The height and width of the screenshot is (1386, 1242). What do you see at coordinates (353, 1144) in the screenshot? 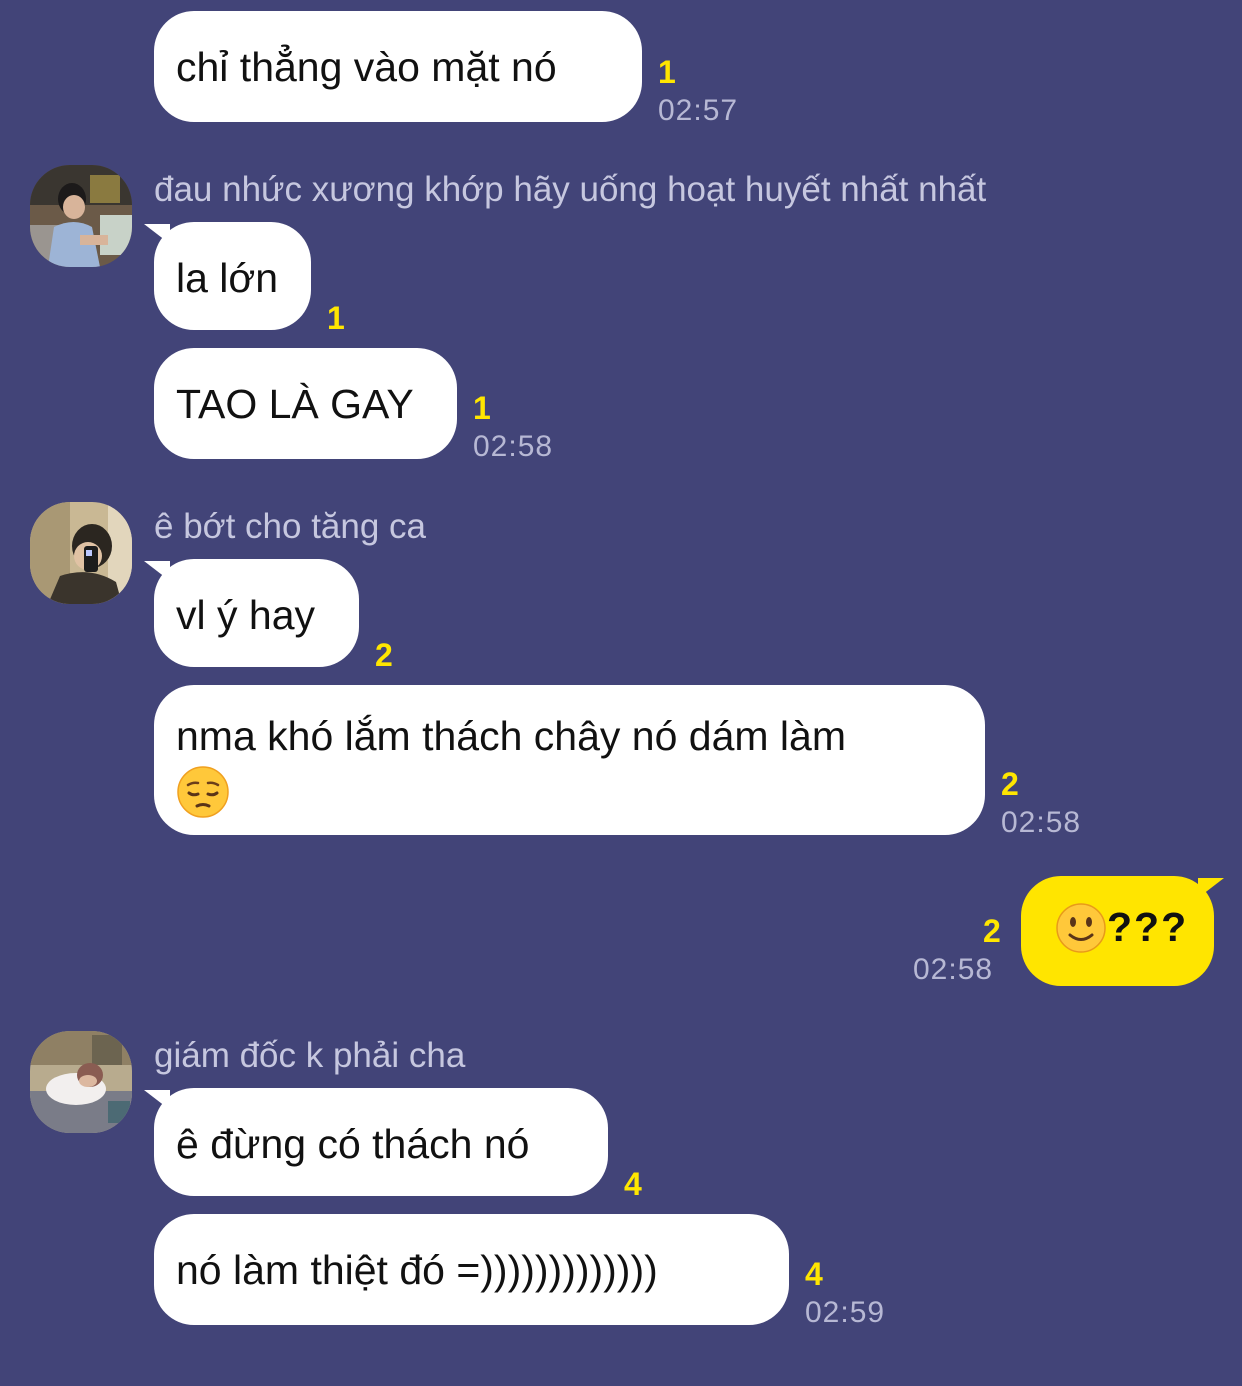
I see `message-text: ê đừng có thách nó` at bounding box center [353, 1144].